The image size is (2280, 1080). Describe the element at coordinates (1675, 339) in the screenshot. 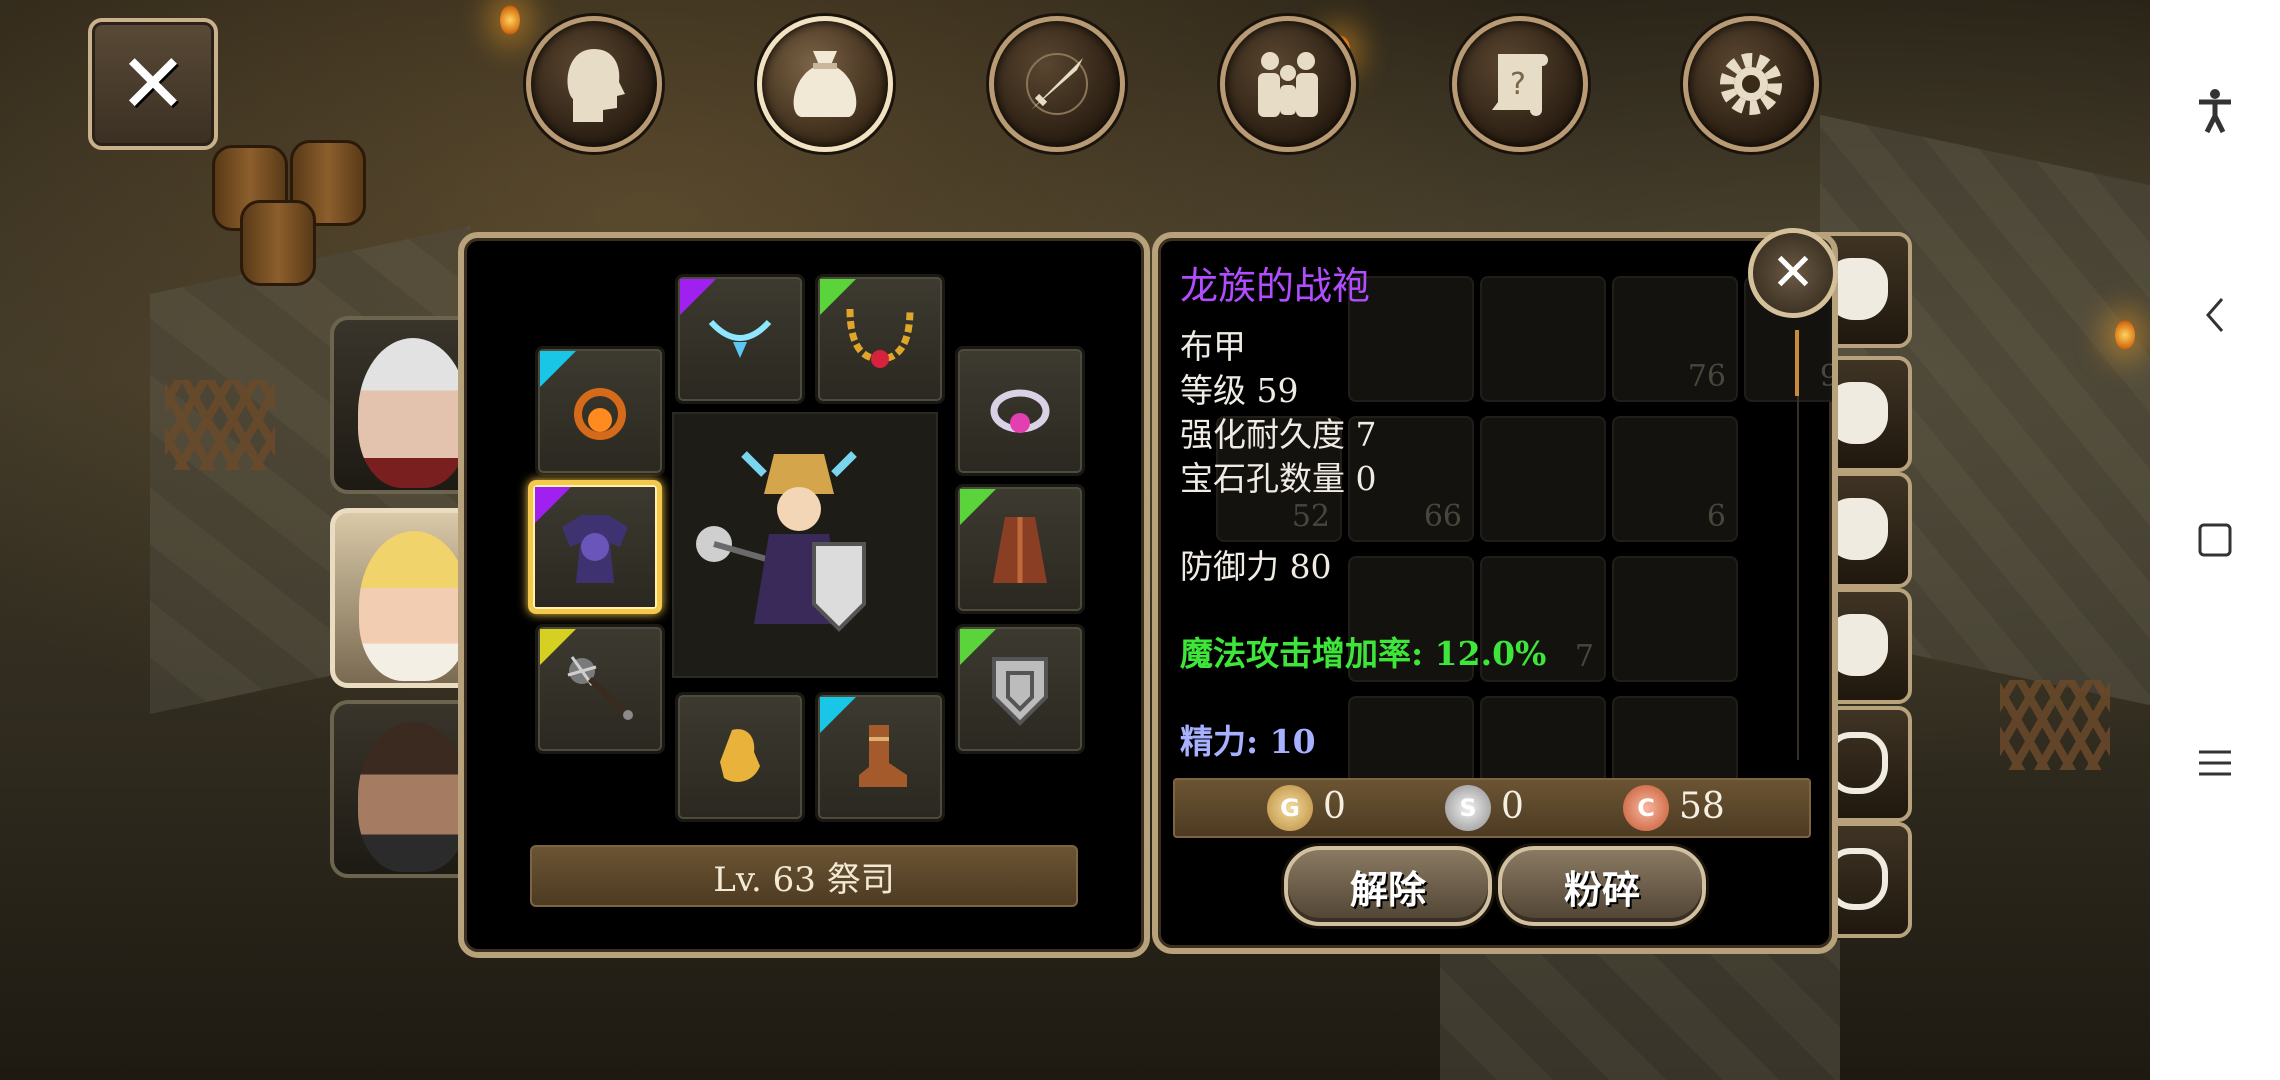

I see `inventory-slot: 76` at that location.